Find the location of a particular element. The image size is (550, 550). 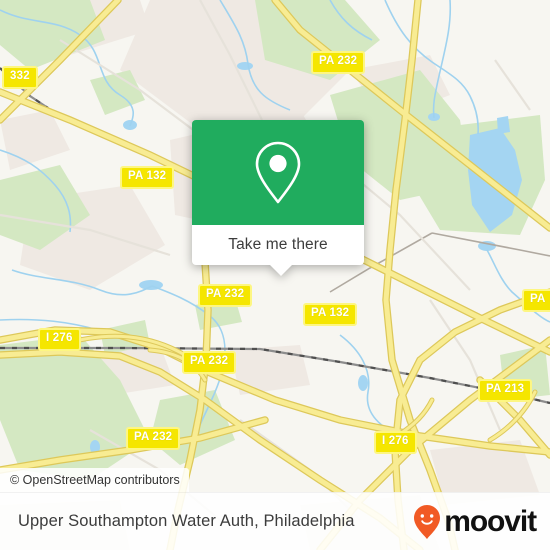

destination-callout: Take me there is located at coordinates (278, 198).